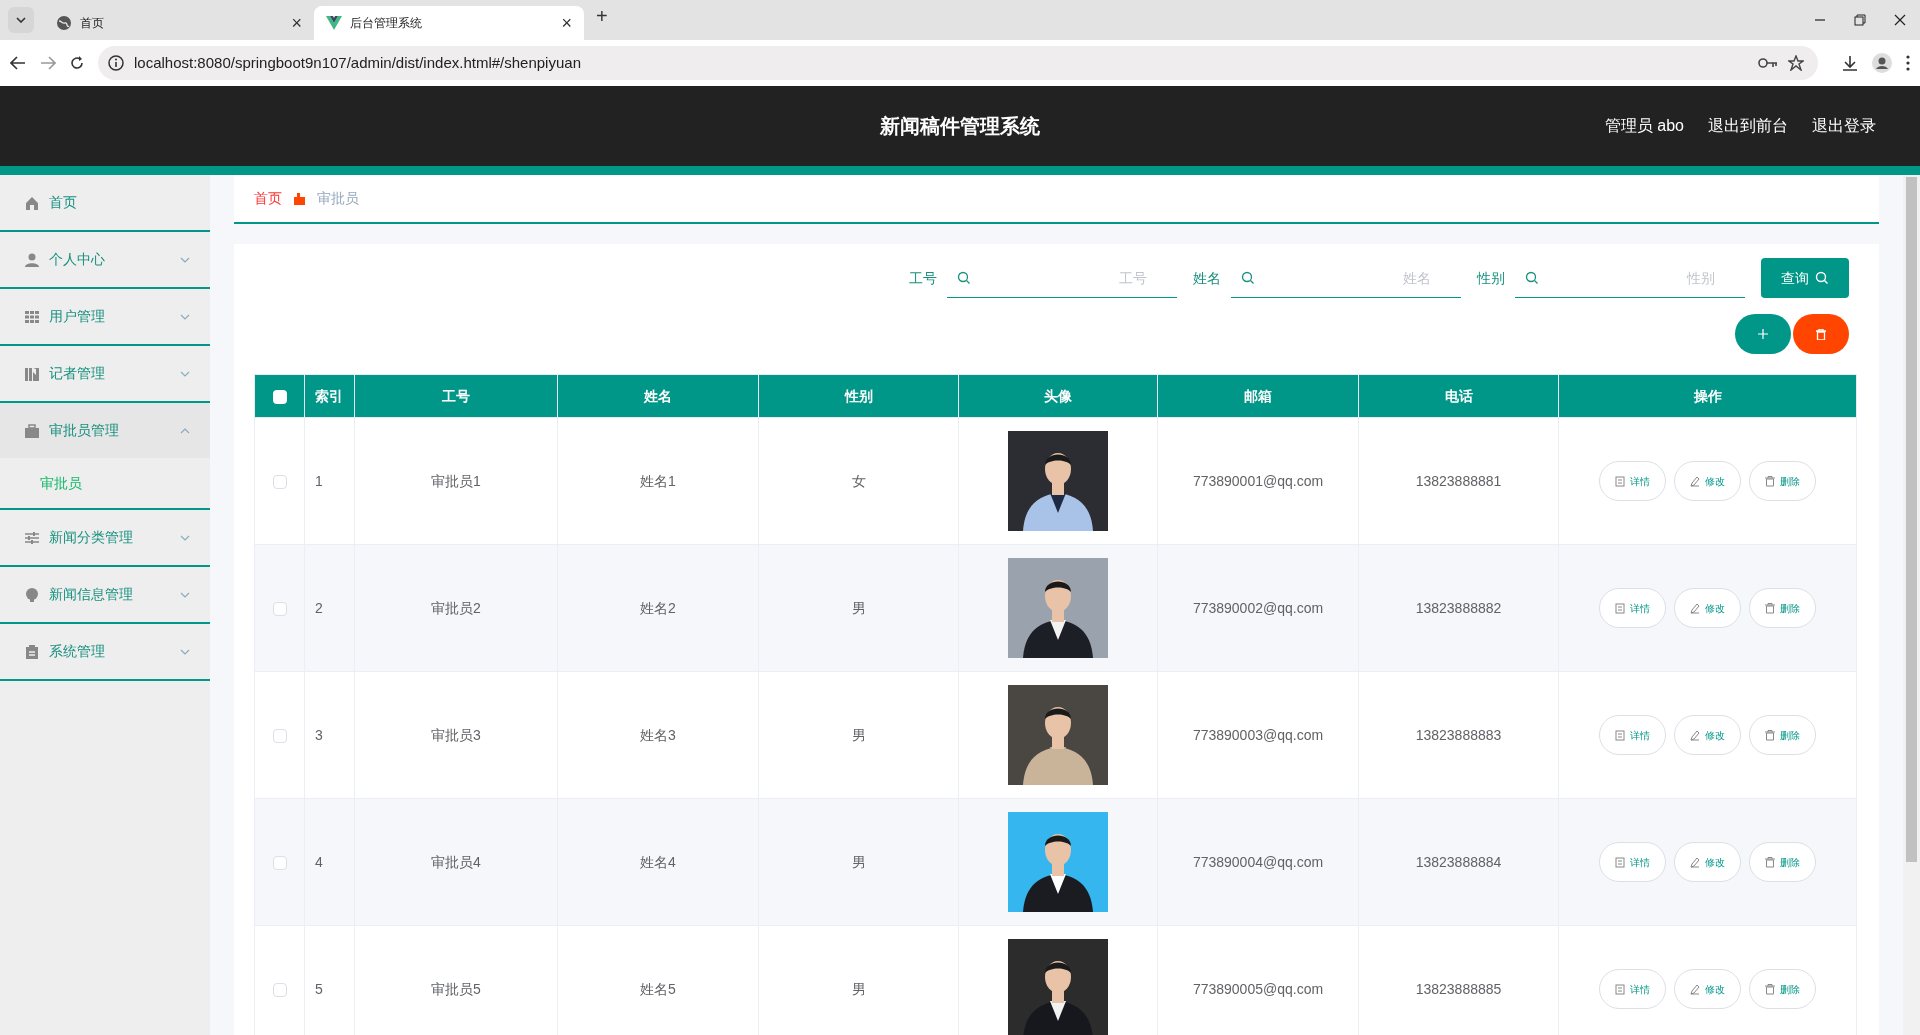  What do you see at coordinates (1860, 20) in the screenshot?
I see `restore-icon` at bounding box center [1860, 20].